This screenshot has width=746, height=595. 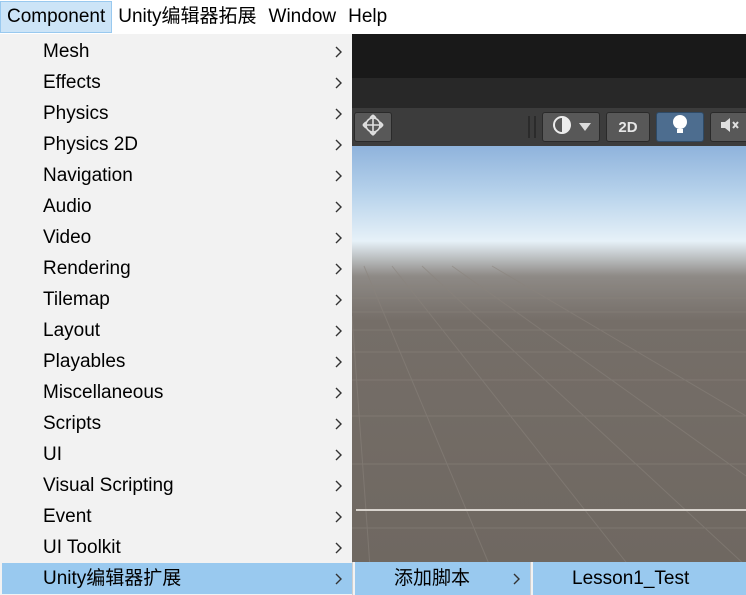 I want to click on menu-item-playables: Playables, so click(x=177, y=361).